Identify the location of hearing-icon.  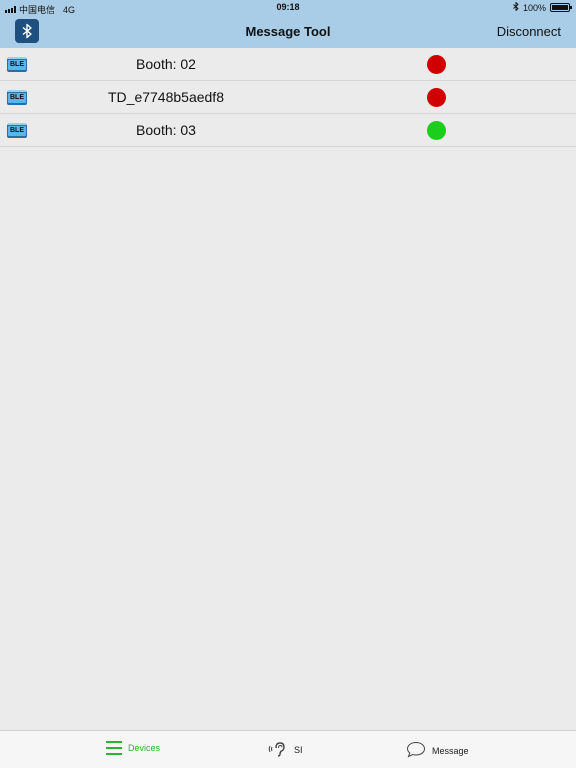
(278, 750).